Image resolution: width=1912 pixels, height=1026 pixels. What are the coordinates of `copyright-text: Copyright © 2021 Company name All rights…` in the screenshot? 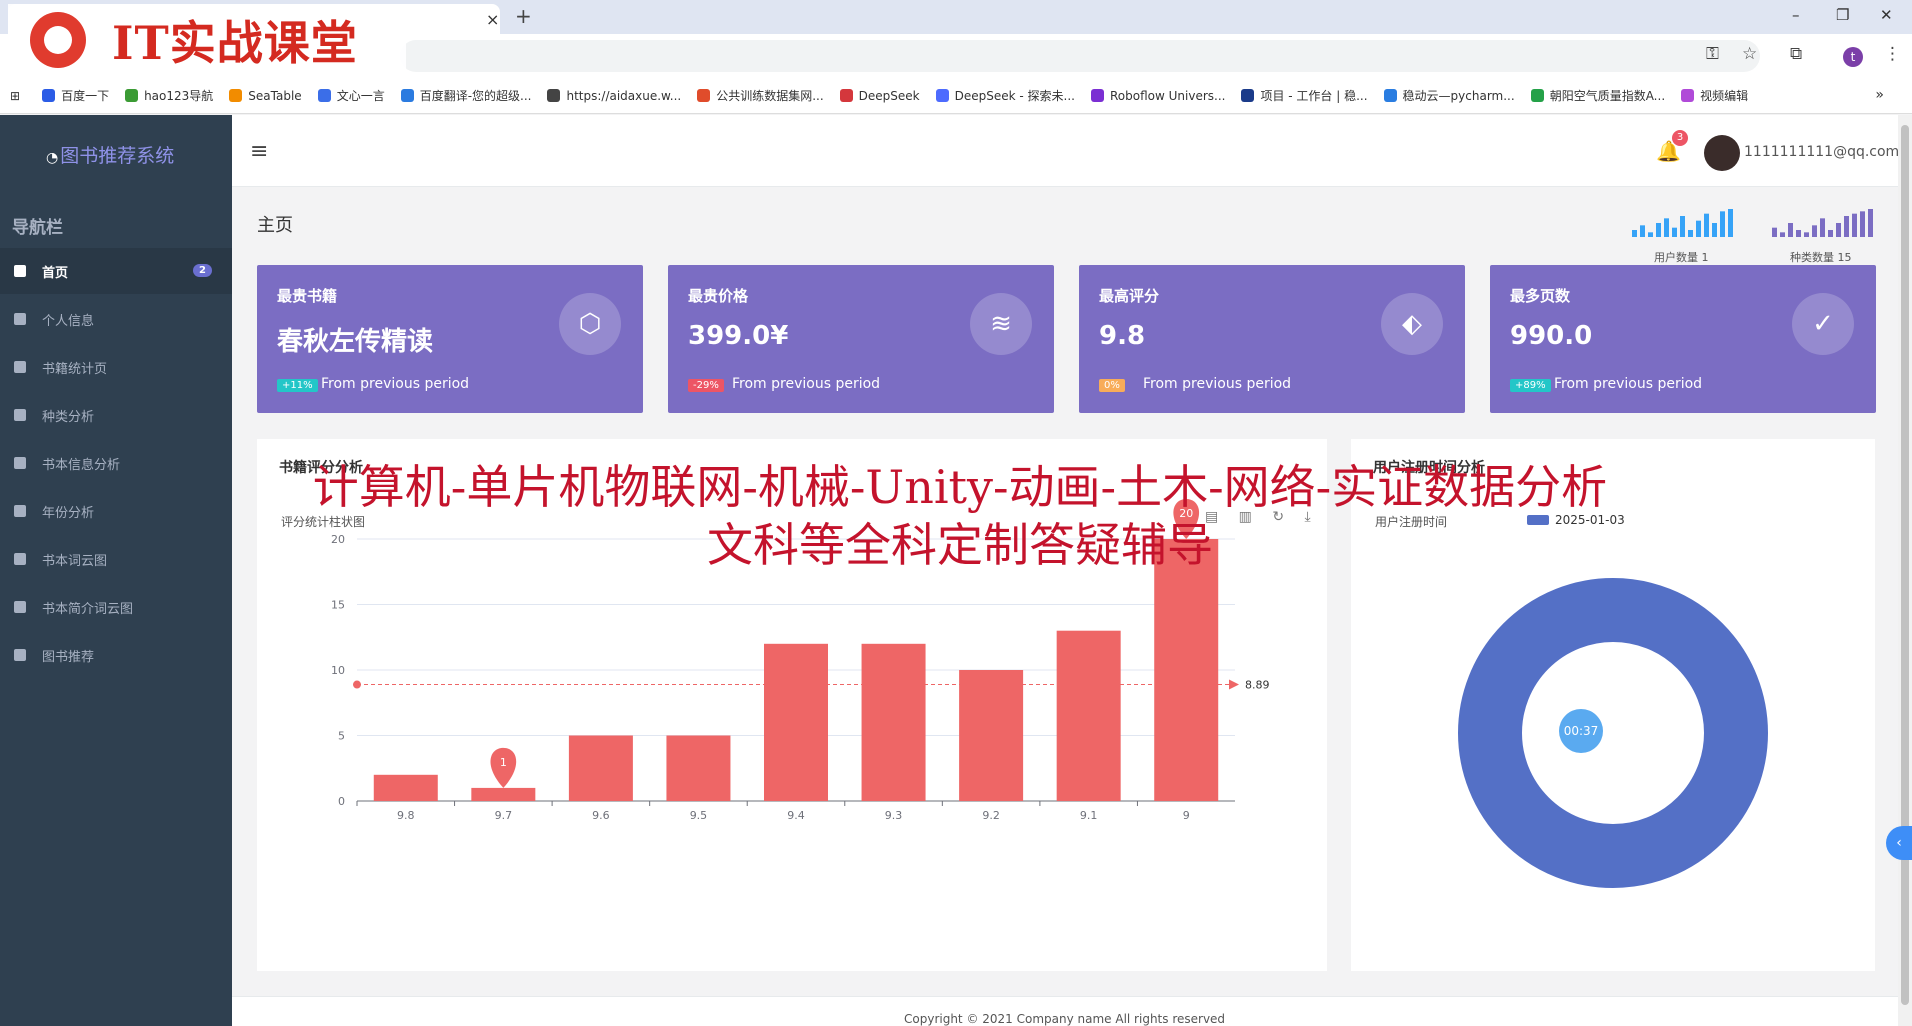 It's located at (1065, 1019).